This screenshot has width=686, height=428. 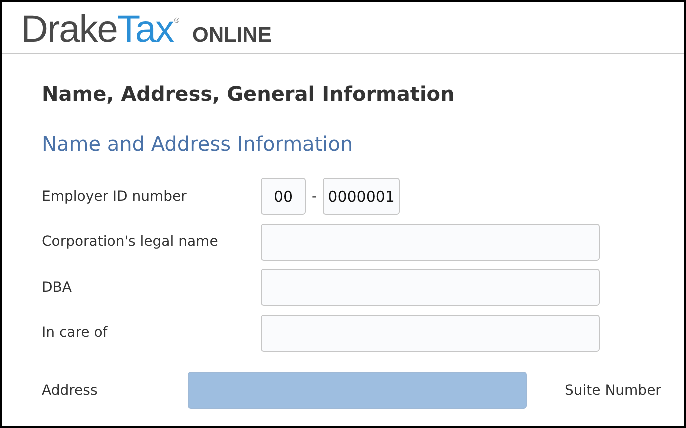 I want to click on field-label: Suite Number, so click(x=613, y=390).